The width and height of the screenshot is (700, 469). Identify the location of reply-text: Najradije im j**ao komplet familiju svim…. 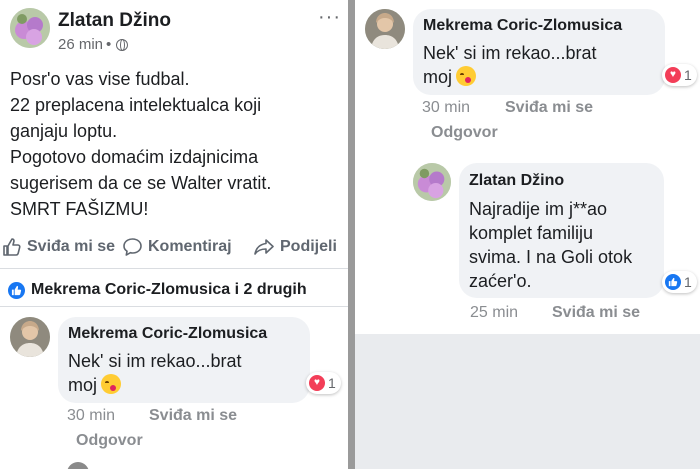
(550, 245).